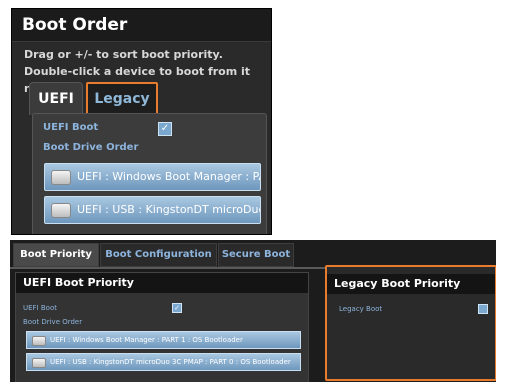 The image size is (505, 389). I want to click on tab-boot-priority: Boot Priority, so click(56, 255).